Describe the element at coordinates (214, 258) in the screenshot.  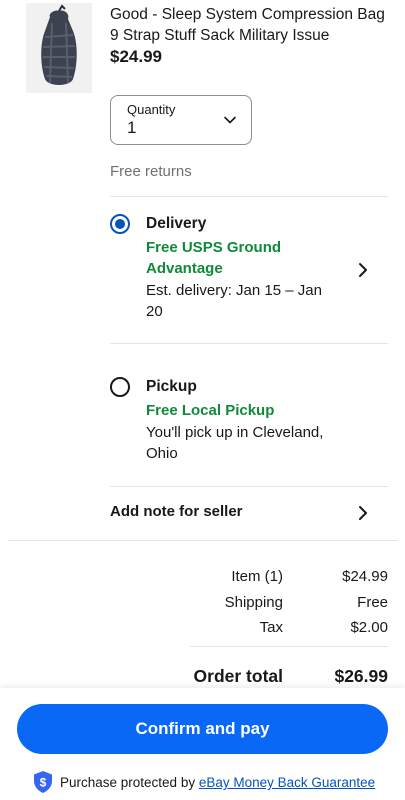
I see `delivery-service: Free USPS Ground Advantage` at that location.